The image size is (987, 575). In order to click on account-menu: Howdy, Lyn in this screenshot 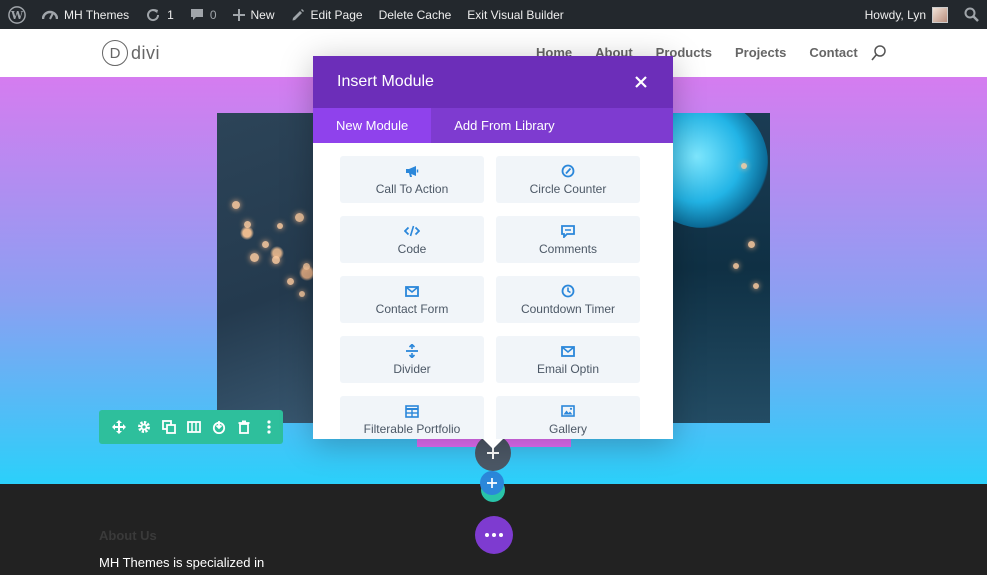, I will do `click(906, 14)`.